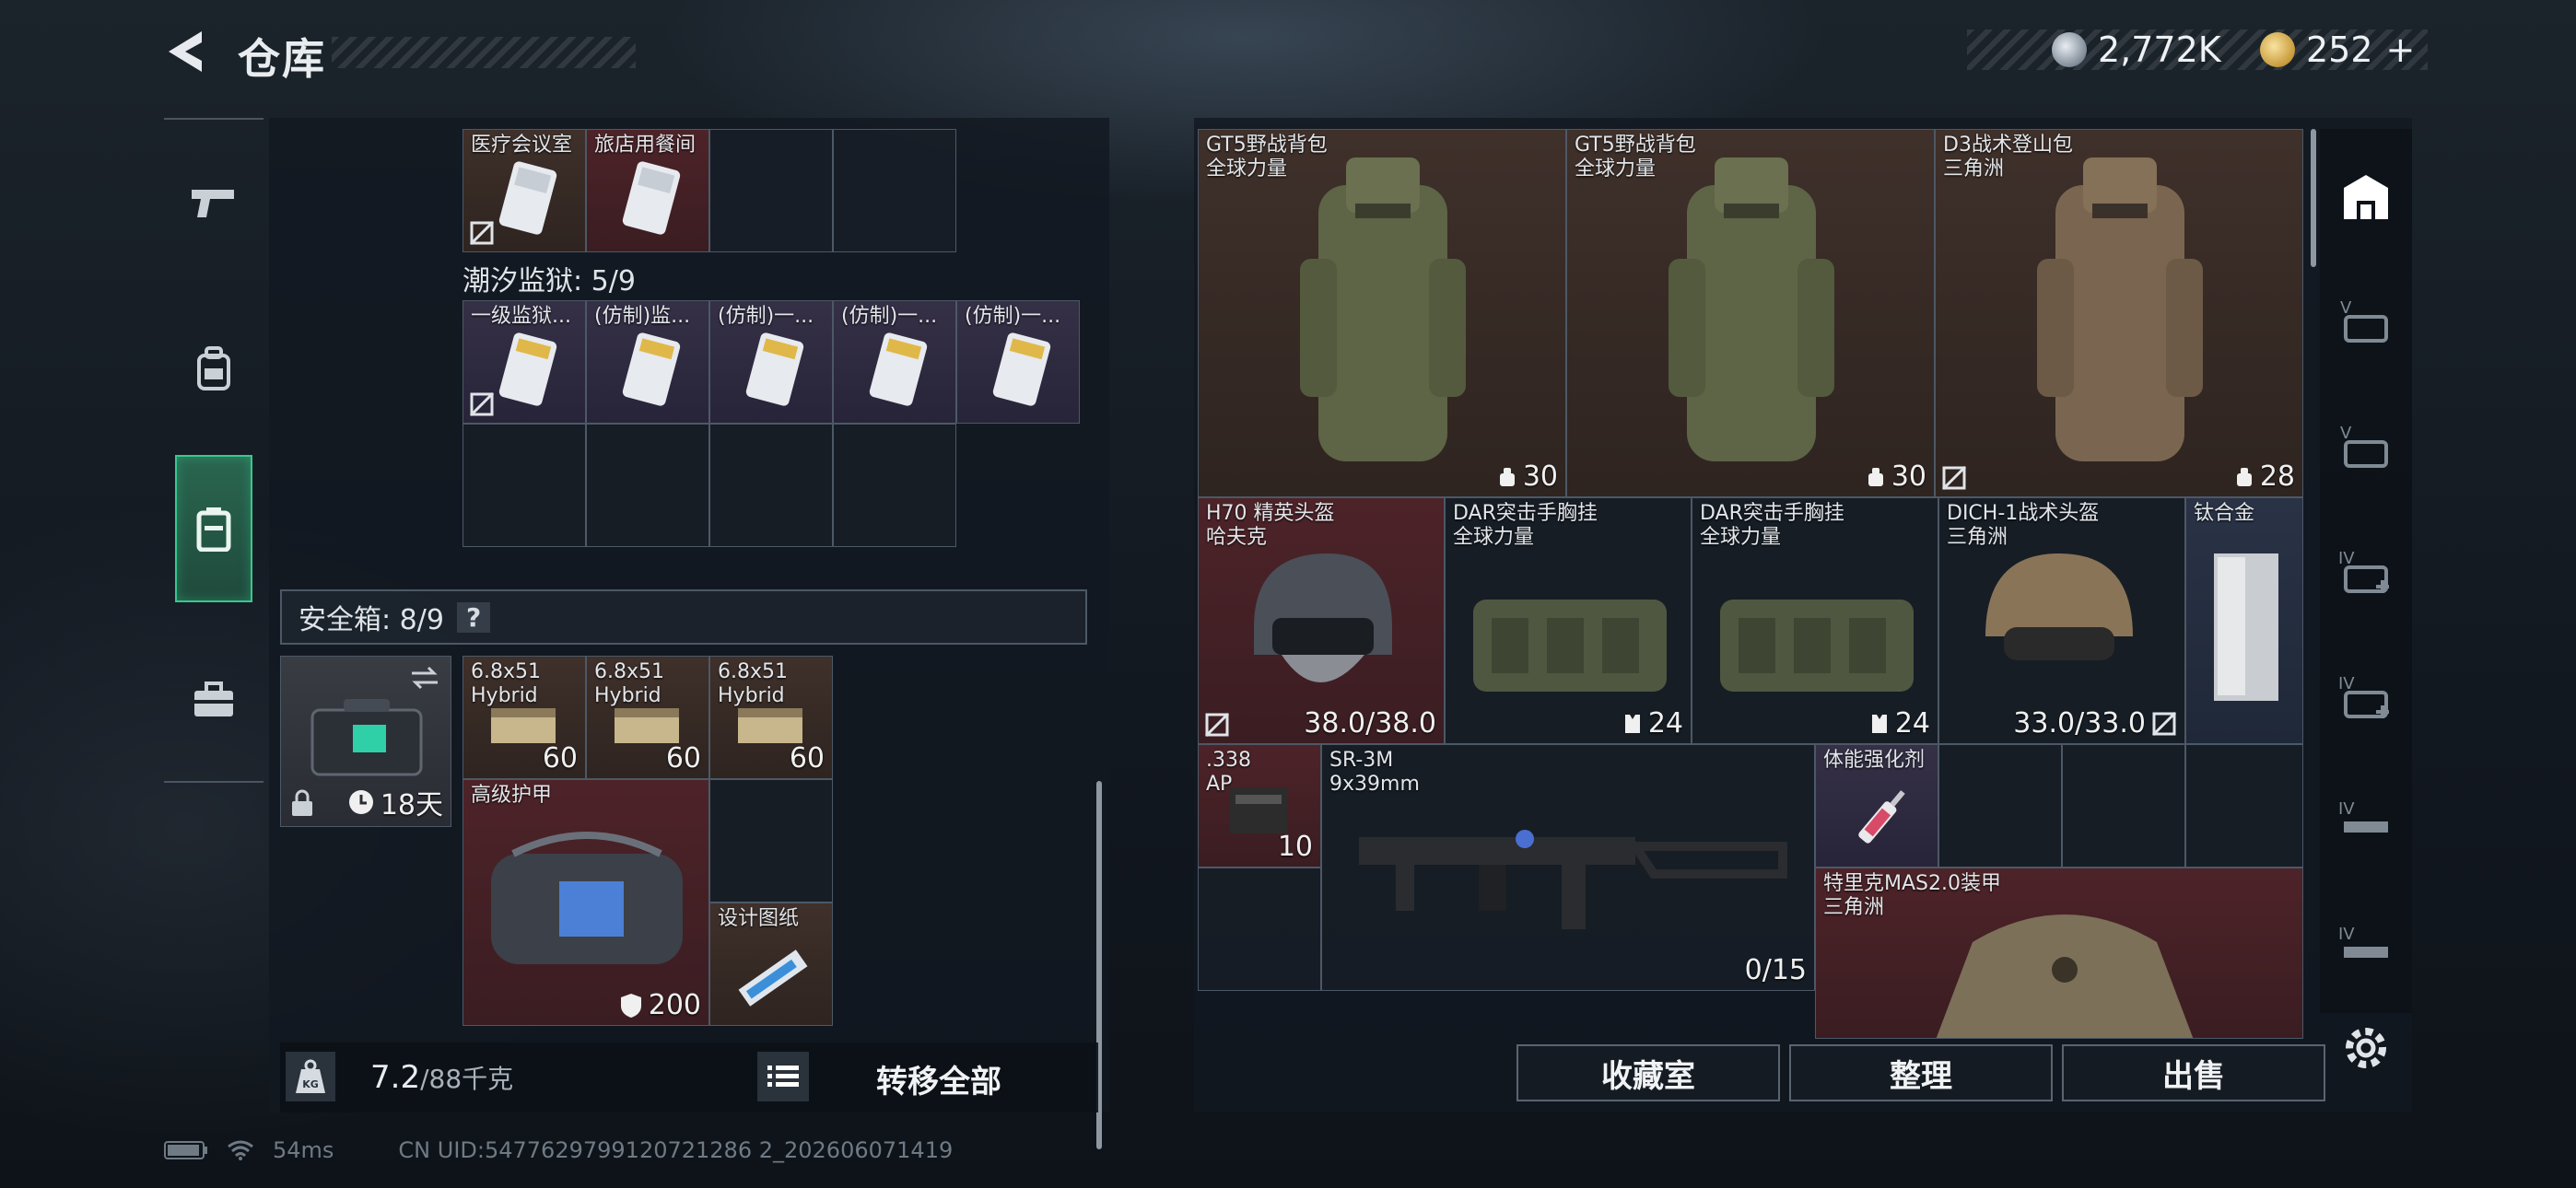 The image size is (2576, 1188). What do you see at coordinates (1817, 646) in the screenshot?
I see `chest-rig-image` at bounding box center [1817, 646].